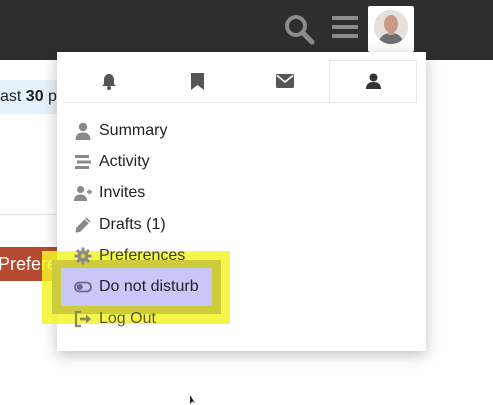 Image resolution: width=493 pixels, height=405 pixels. Describe the element at coordinates (83, 193) in the screenshot. I see `user-plus-icon` at that location.